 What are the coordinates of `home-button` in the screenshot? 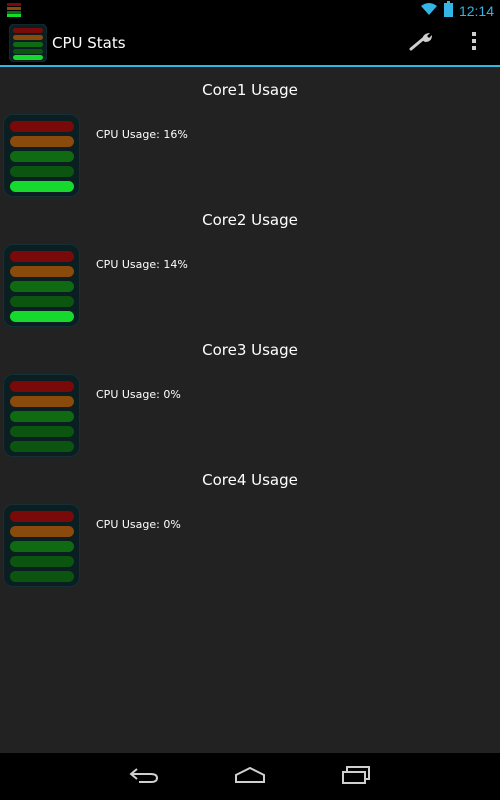 It's located at (250, 776).